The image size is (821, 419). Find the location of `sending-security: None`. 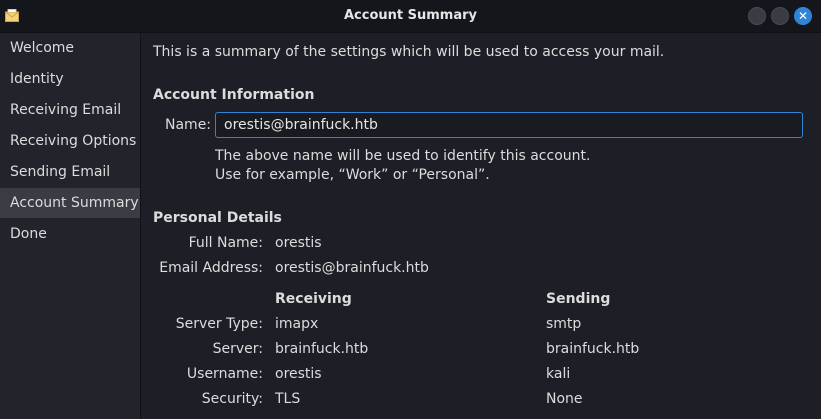

sending-security: None is located at coordinates (564, 399).